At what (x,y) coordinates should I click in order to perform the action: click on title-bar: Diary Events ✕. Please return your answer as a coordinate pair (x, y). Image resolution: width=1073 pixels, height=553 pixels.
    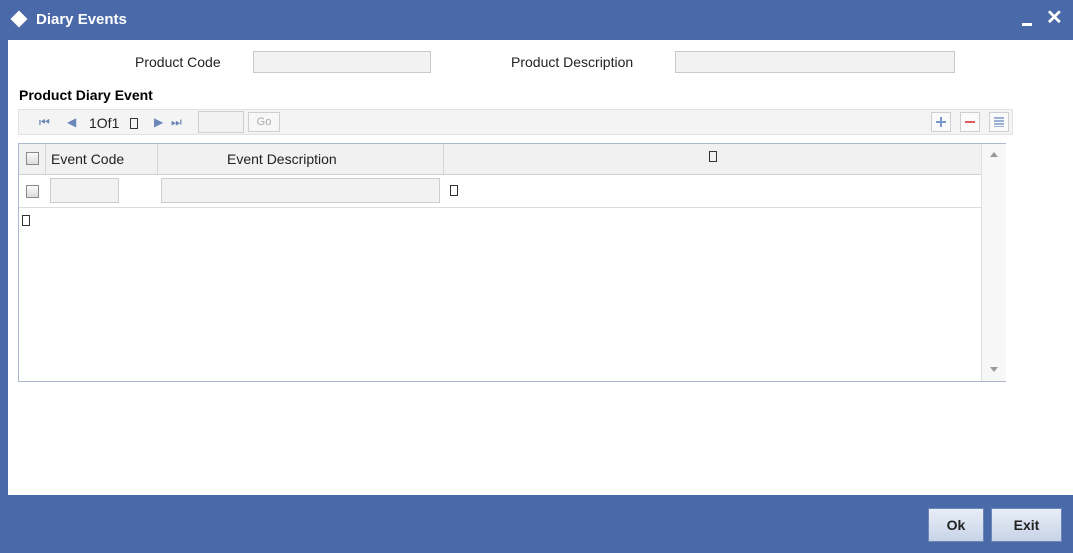
    Looking at the image, I should click on (536, 20).